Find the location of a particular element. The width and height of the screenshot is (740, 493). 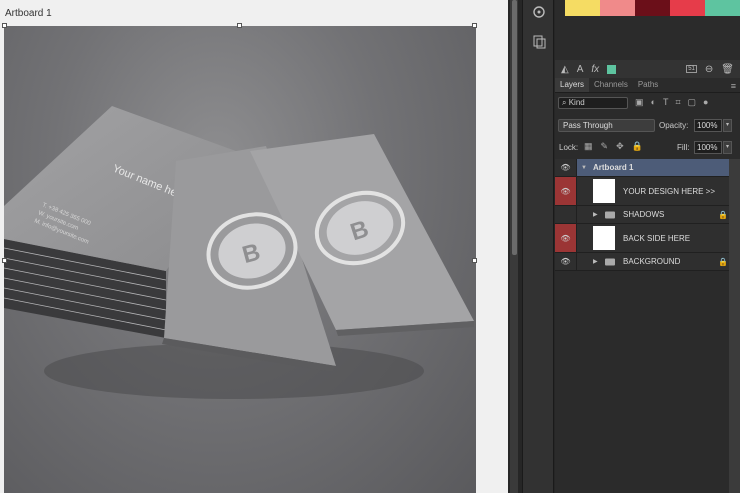

opacity-dropdown-icon: ▾ is located at coordinates (727, 125).